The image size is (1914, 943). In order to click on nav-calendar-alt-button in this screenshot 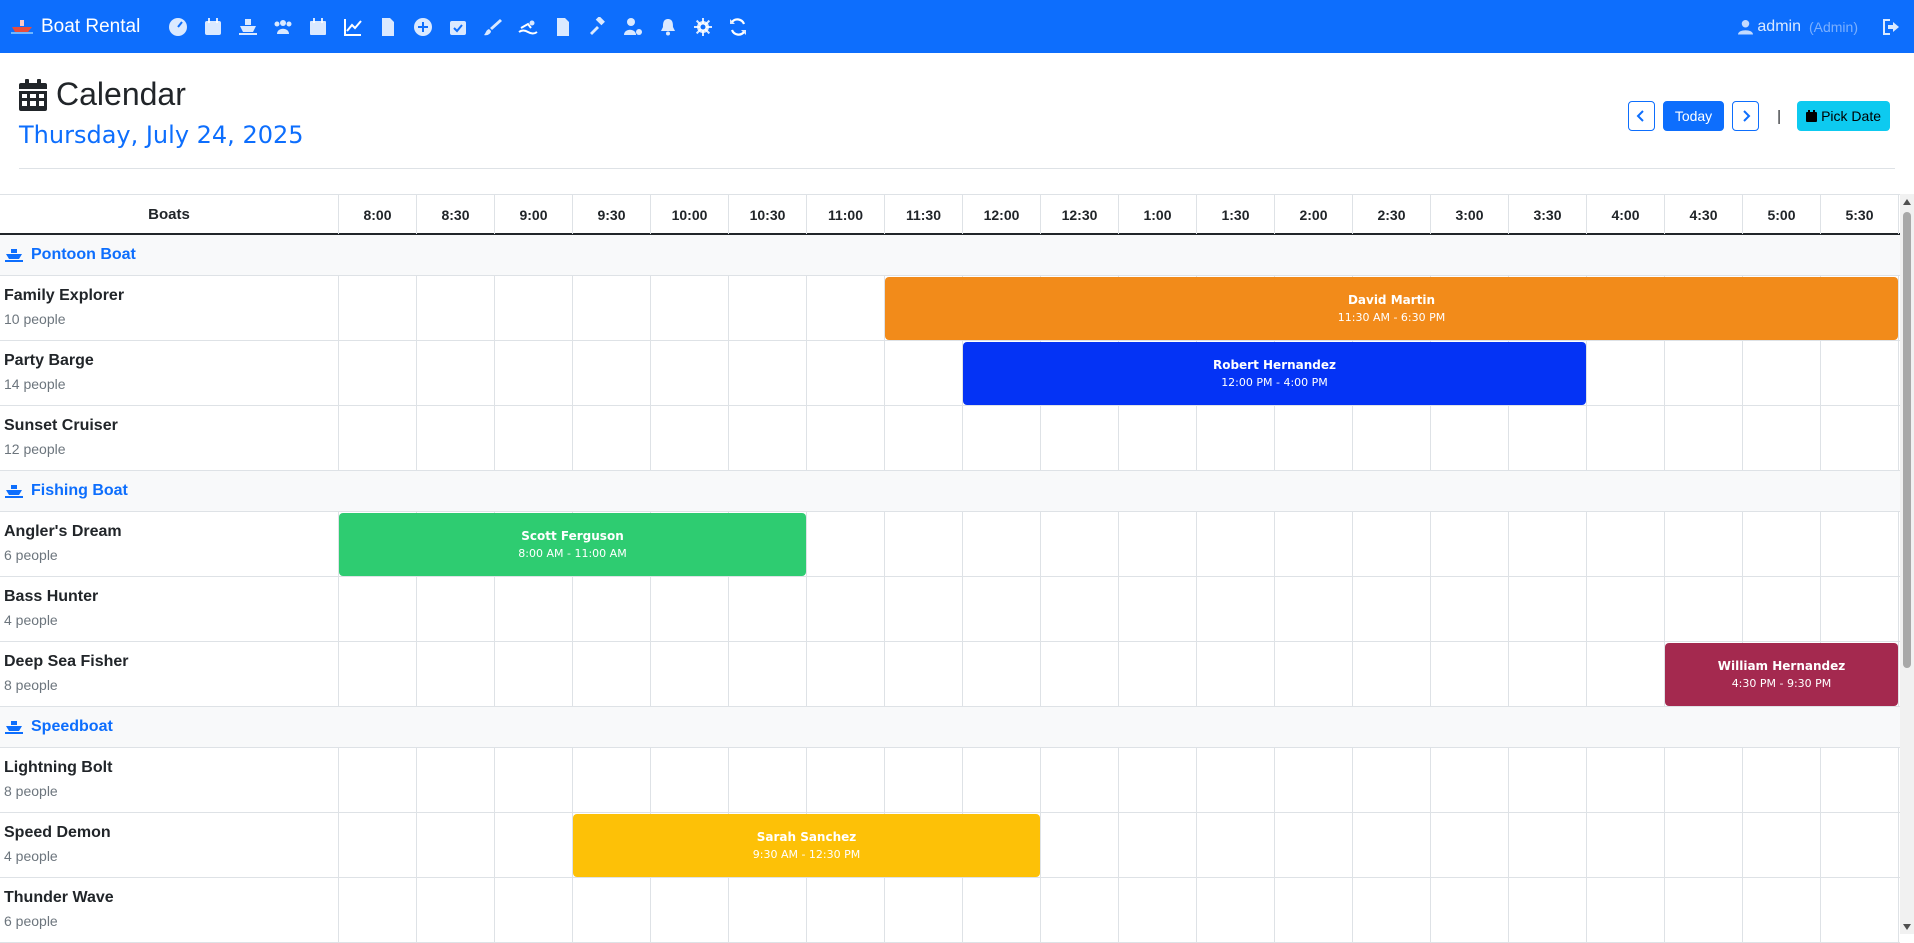, I will do `click(317, 26)`.